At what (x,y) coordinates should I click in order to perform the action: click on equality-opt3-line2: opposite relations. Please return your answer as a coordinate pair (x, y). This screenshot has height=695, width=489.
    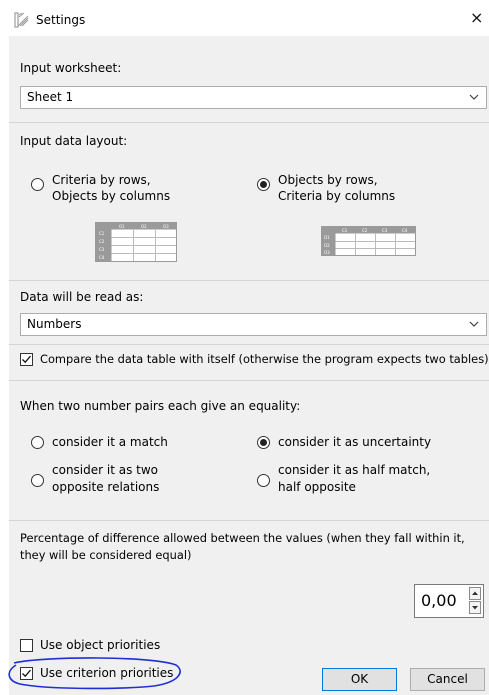
    Looking at the image, I should click on (106, 487).